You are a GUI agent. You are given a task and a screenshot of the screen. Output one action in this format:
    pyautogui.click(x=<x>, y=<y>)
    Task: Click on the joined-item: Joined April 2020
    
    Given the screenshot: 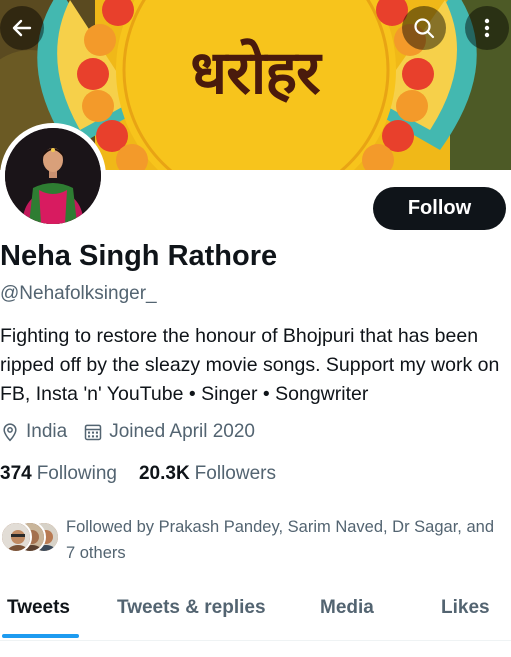 What is the action you would take?
    pyautogui.click(x=169, y=432)
    